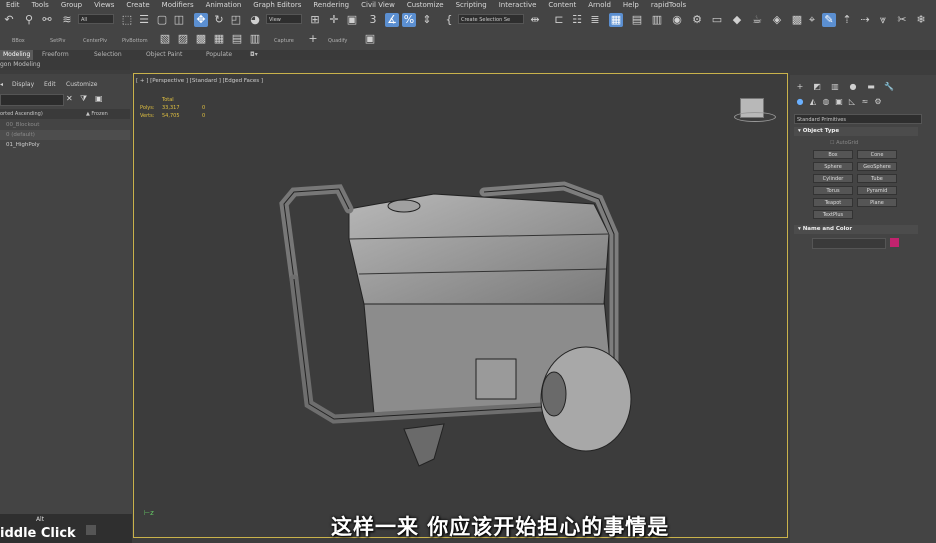 The image size is (936, 543). Describe the element at coordinates (352, 20) in the screenshot. I see `keyboard-shortcut-icon: ▣` at that location.